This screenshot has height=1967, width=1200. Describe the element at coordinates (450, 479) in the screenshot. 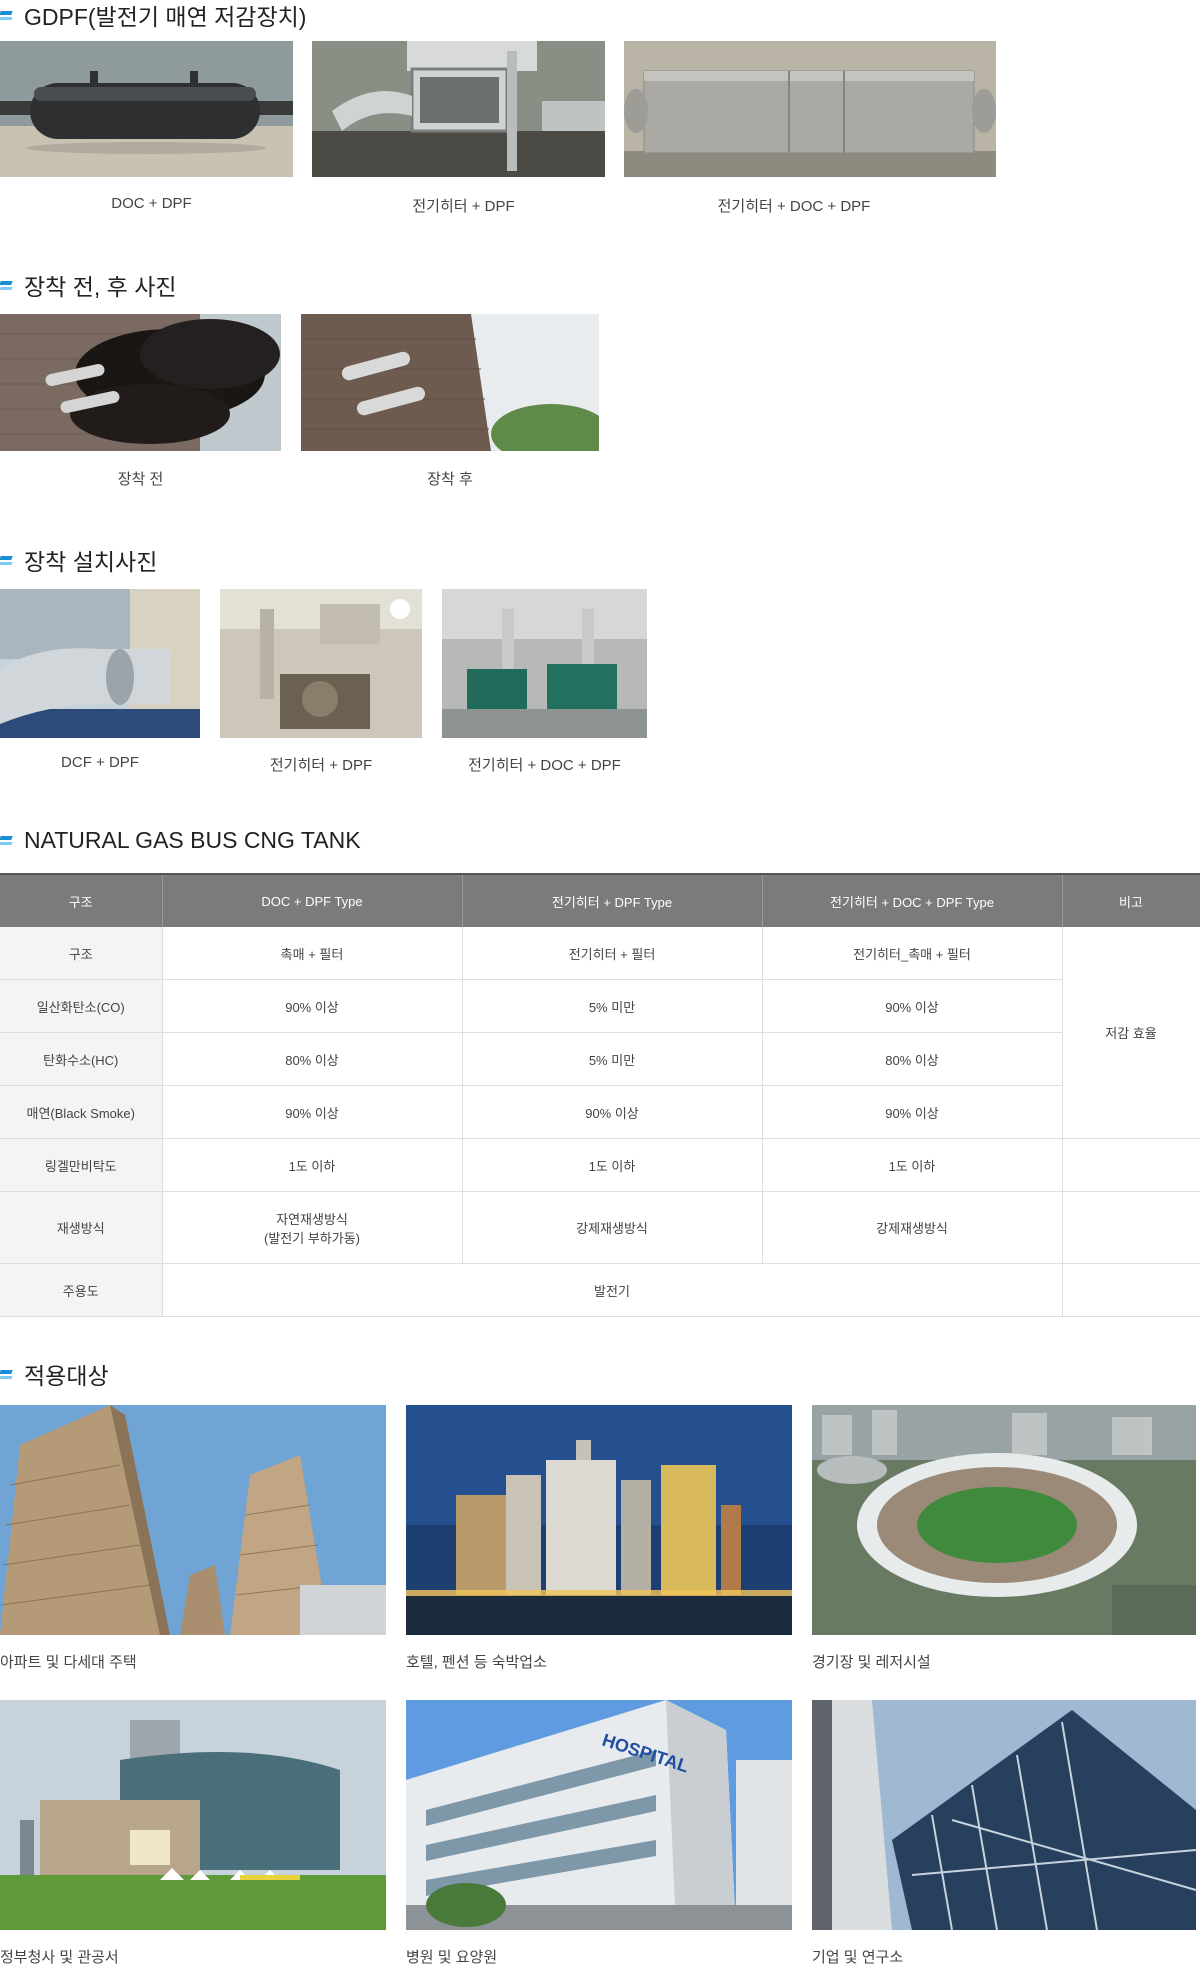

I see `caption-after: 장착 후` at that location.